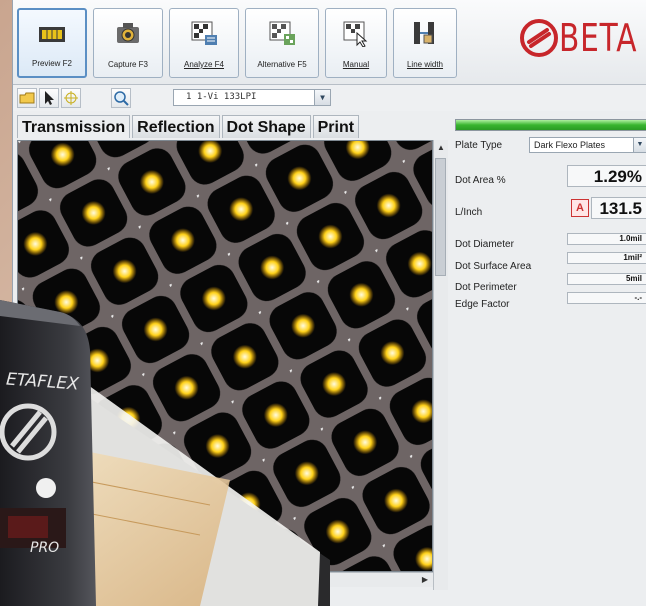 This screenshot has height=606, width=646. I want to click on line-width-icon, so click(424, 33).